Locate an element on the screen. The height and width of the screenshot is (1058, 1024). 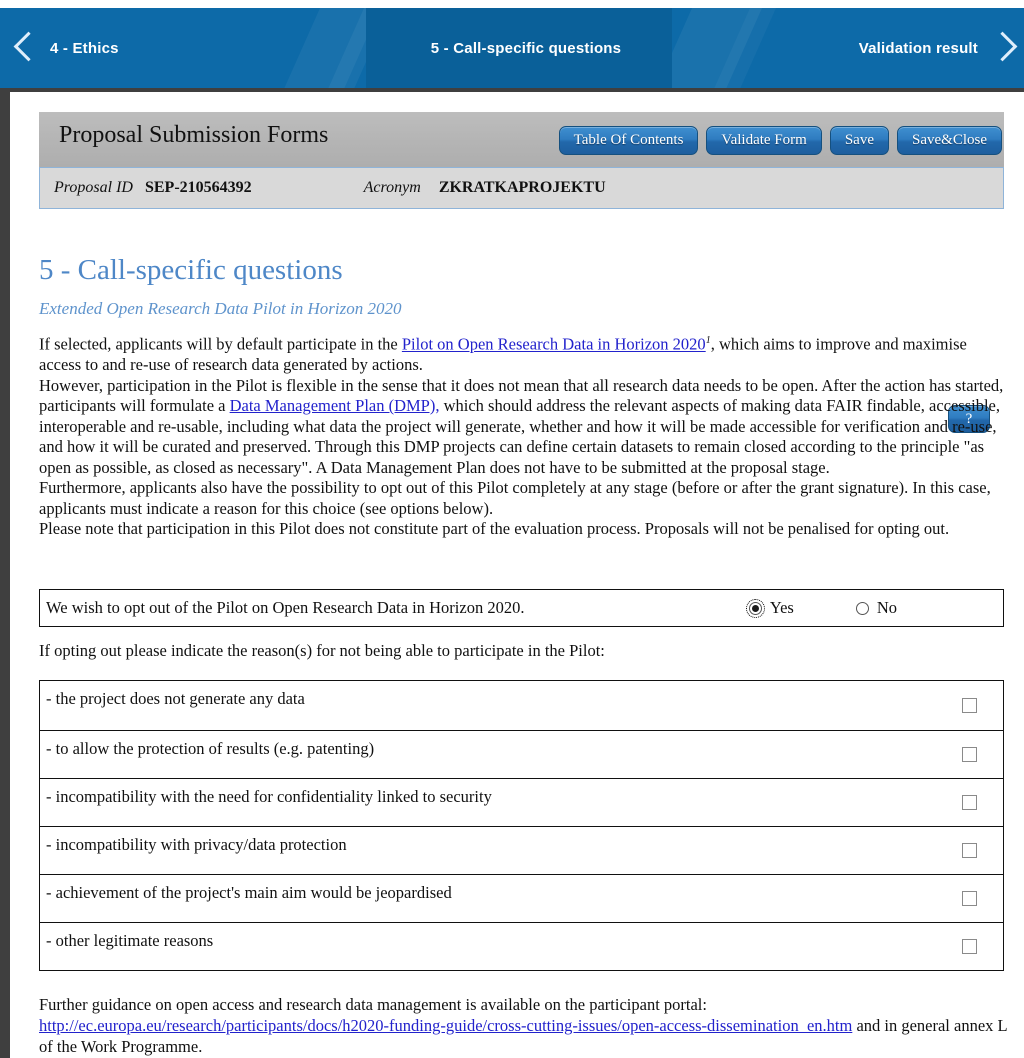
chevron-left-icon is located at coordinates (25, 48).